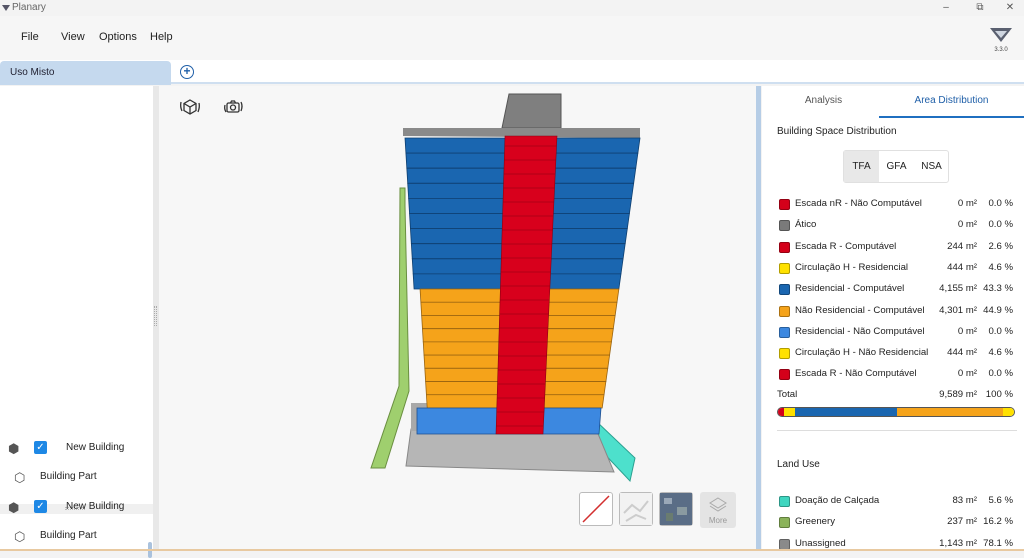 Image resolution: width=1024 pixels, height=558 pixels. Describe the element at coordinates (512, 72) in the screenshot. I see `document-tab-bar: Uso Misto +` at that location.